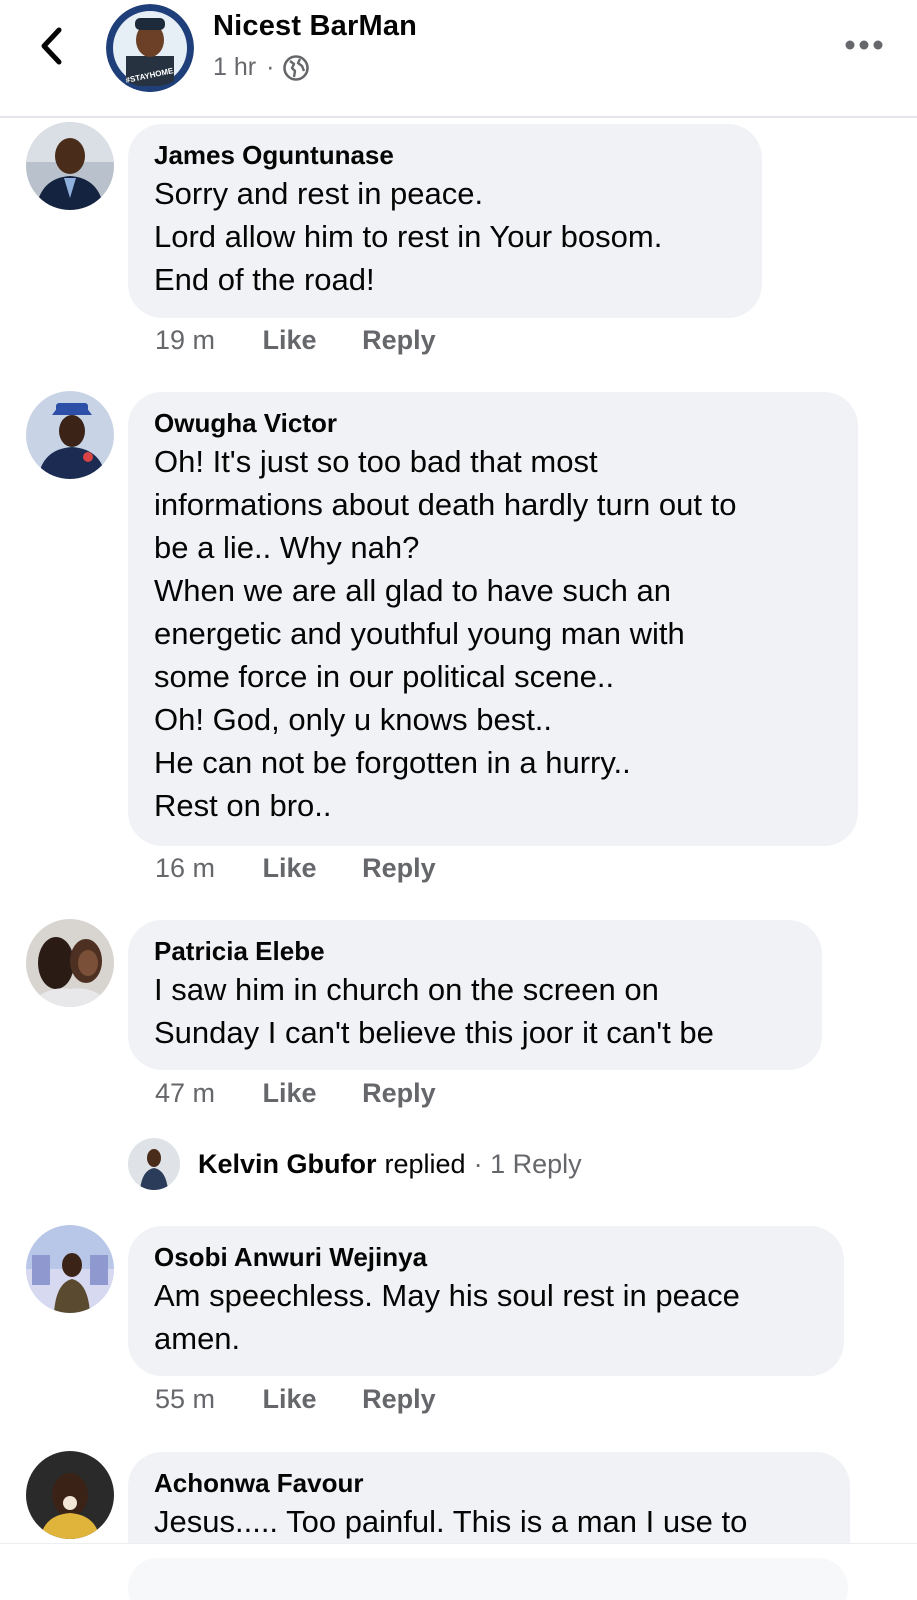  Describe the element at coordinates (150, 48) in the screenshot. I see `poster-avatar: #STAYHOME` at that location.